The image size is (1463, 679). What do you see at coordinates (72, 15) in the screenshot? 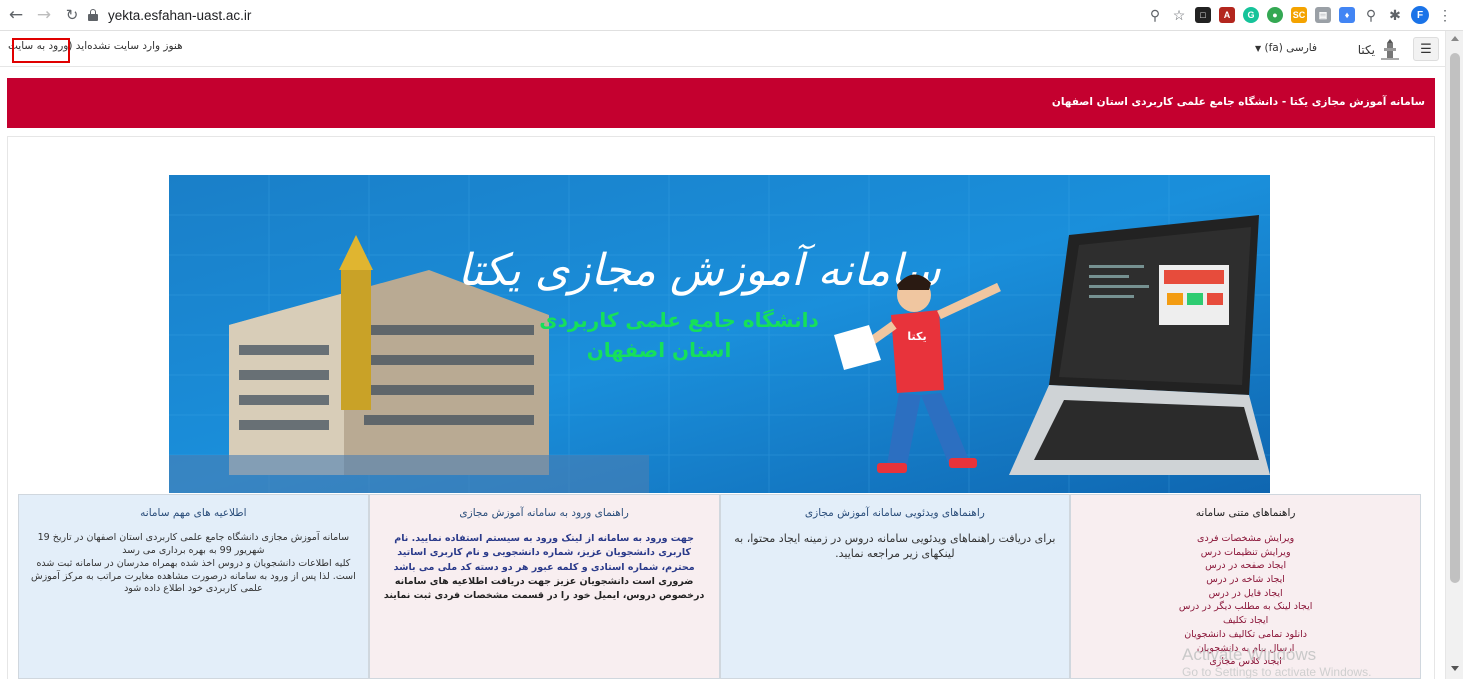
I see `reload-icon: ↻` at bounding box center [72, 15].